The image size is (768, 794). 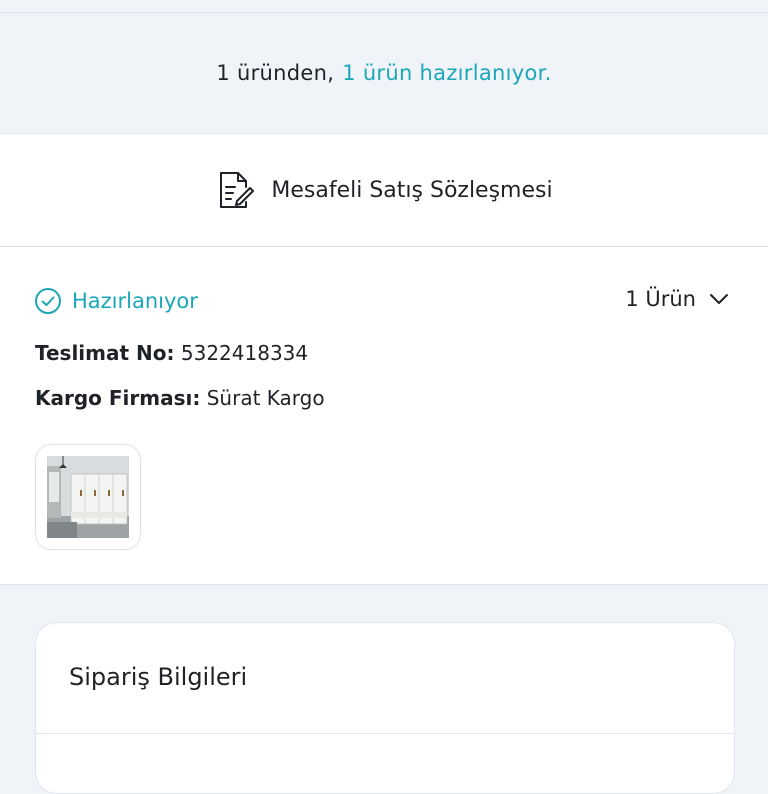 I want to click on item-count-label: 1 Ürün, so click(x=660, y=299).